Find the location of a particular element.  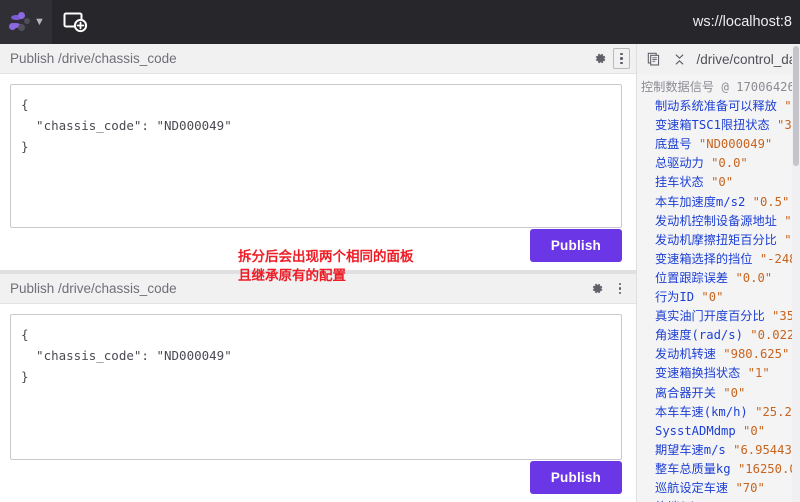

raw-message-row: 发动机控制设备源地址 "3 is located at coordinates (720, 221).